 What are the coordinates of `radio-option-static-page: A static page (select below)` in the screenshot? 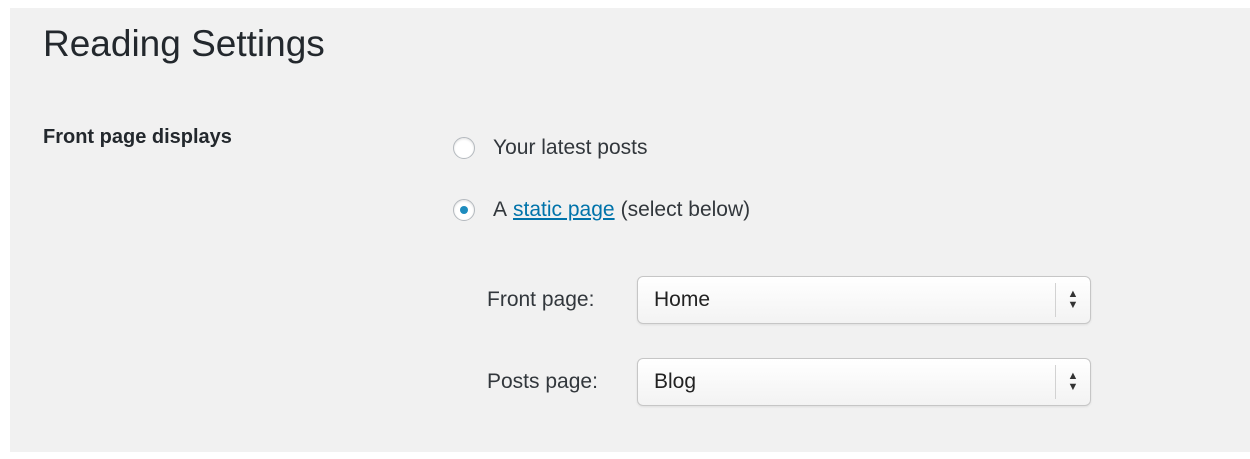 It's located at (601, 210).